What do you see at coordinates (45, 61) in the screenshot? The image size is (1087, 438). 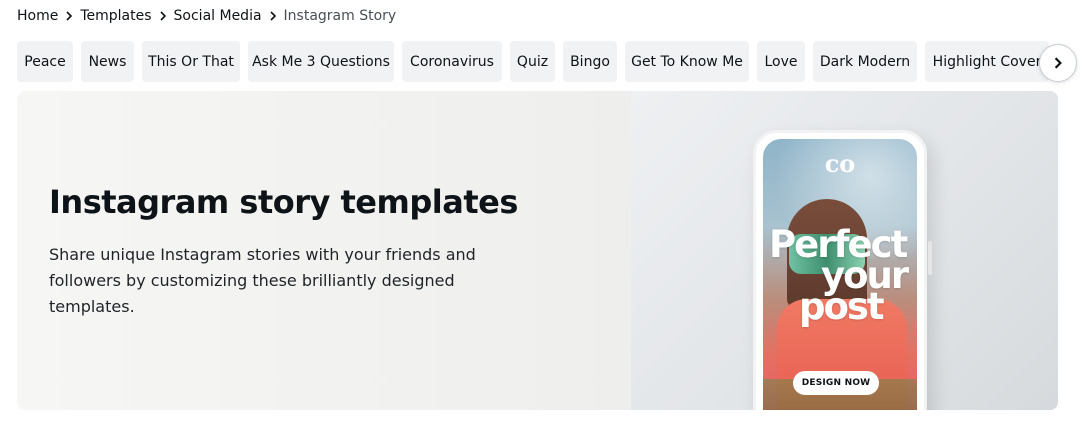 I see `chip-peace: Peace` at bounding box center [45, 61].